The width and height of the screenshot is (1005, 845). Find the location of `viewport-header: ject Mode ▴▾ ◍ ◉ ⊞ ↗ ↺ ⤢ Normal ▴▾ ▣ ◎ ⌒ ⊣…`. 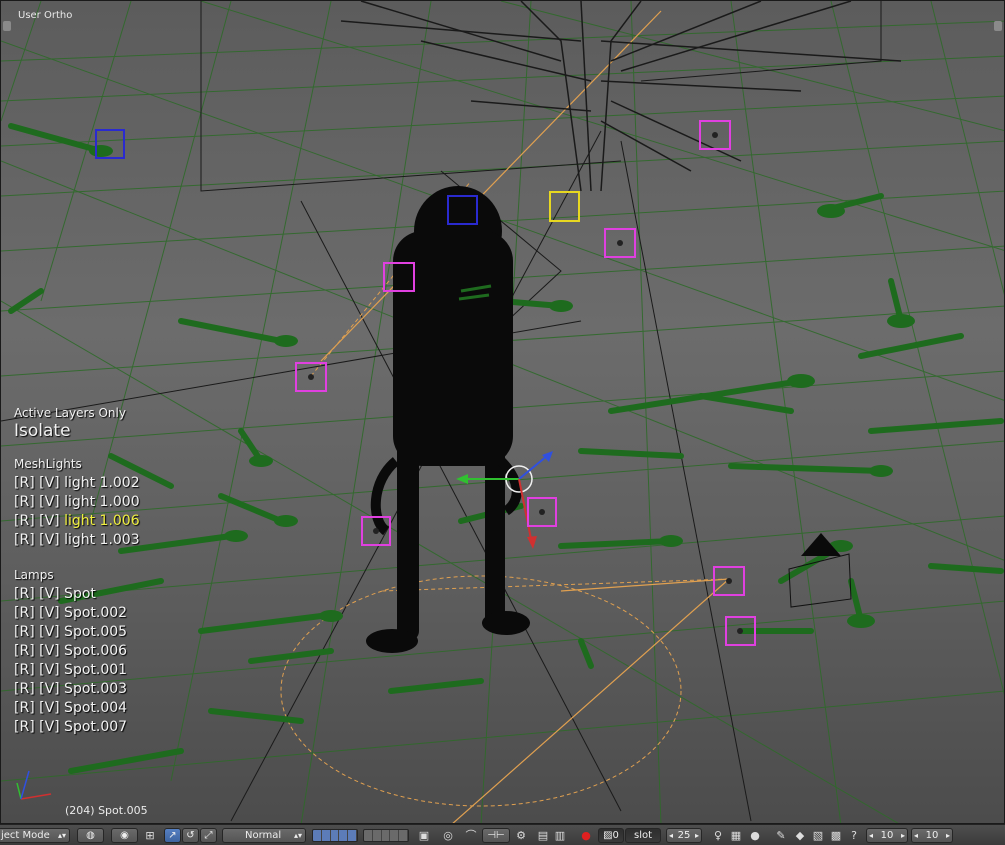

viewport-header: ject Mode ▴▾ ◍ ◉ ⊞ ↗ ↺ ⤢ Normal ▴▾ ▣ ◎ ⌒ ⊣… is located at coordinates (502, 834).